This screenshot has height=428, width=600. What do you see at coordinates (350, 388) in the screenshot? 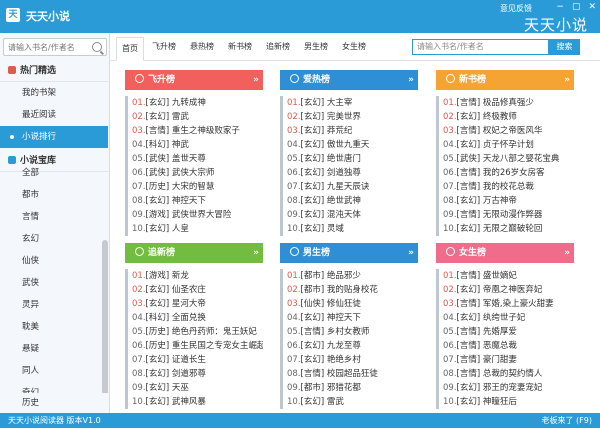
I see `list-item: 09.[都市] 邪猎花都` at bounding box center [350, 388].